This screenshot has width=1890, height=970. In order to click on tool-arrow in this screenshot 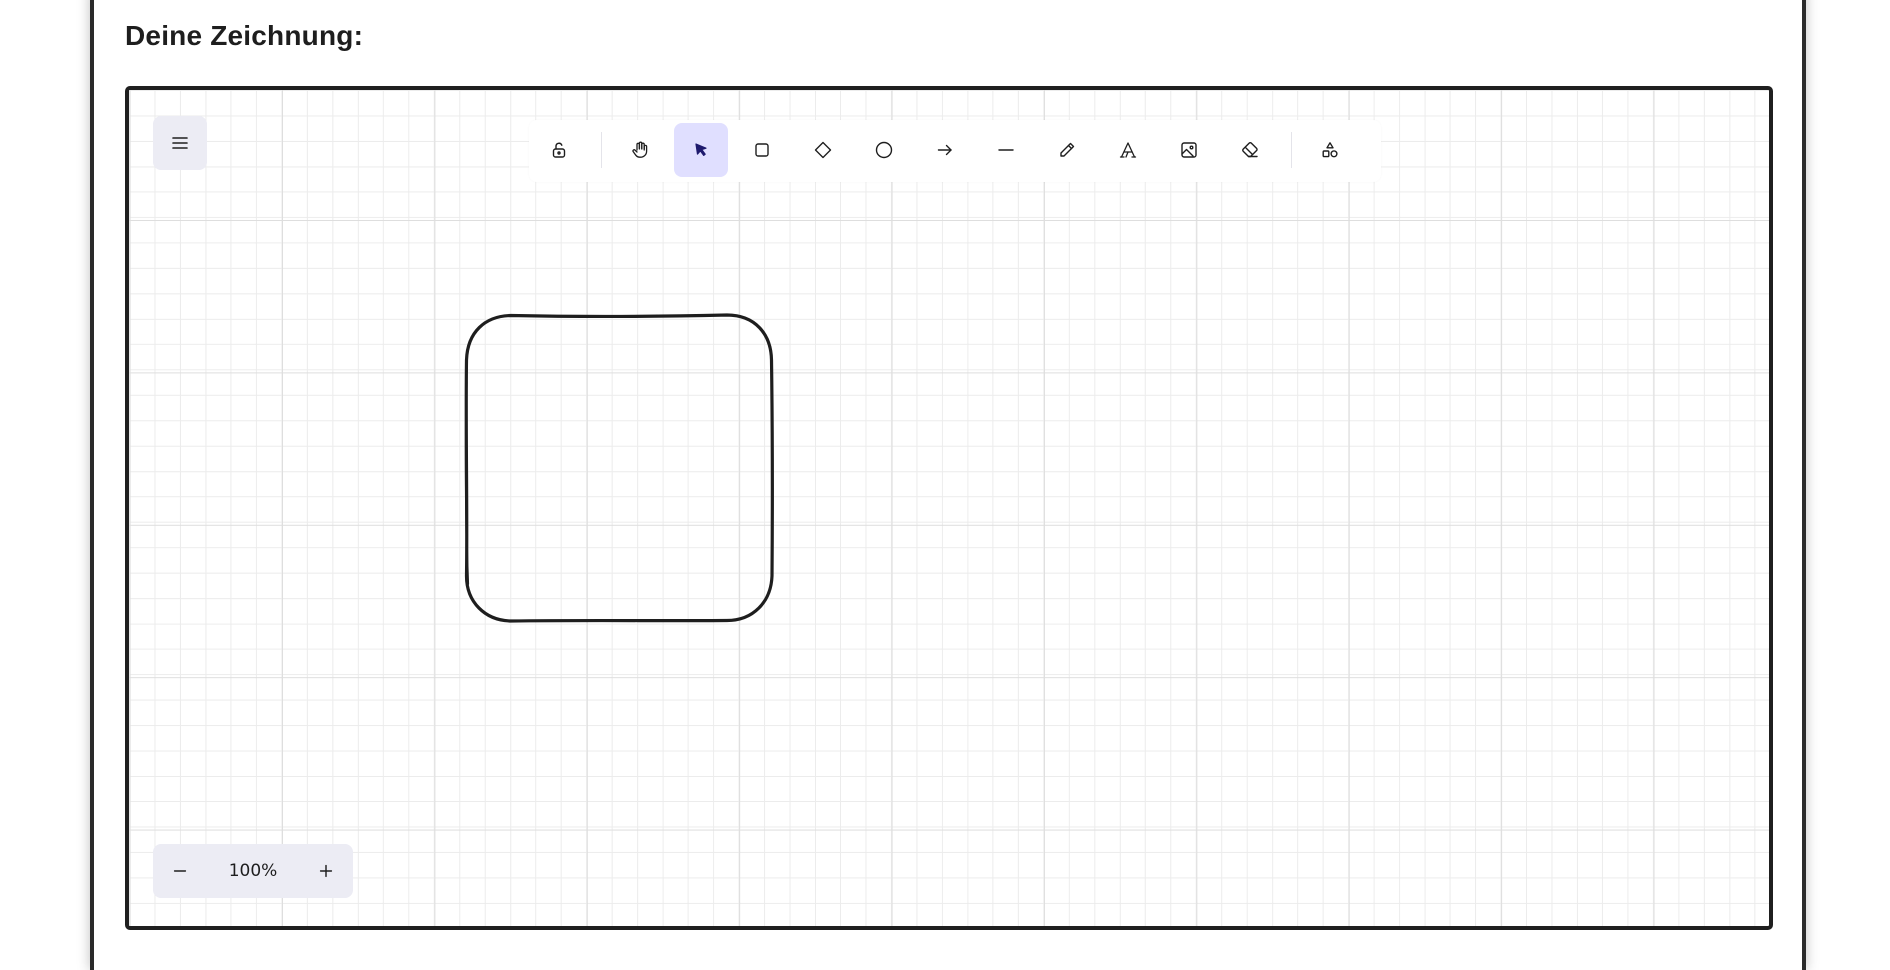, I will do `click(945, 150)`.